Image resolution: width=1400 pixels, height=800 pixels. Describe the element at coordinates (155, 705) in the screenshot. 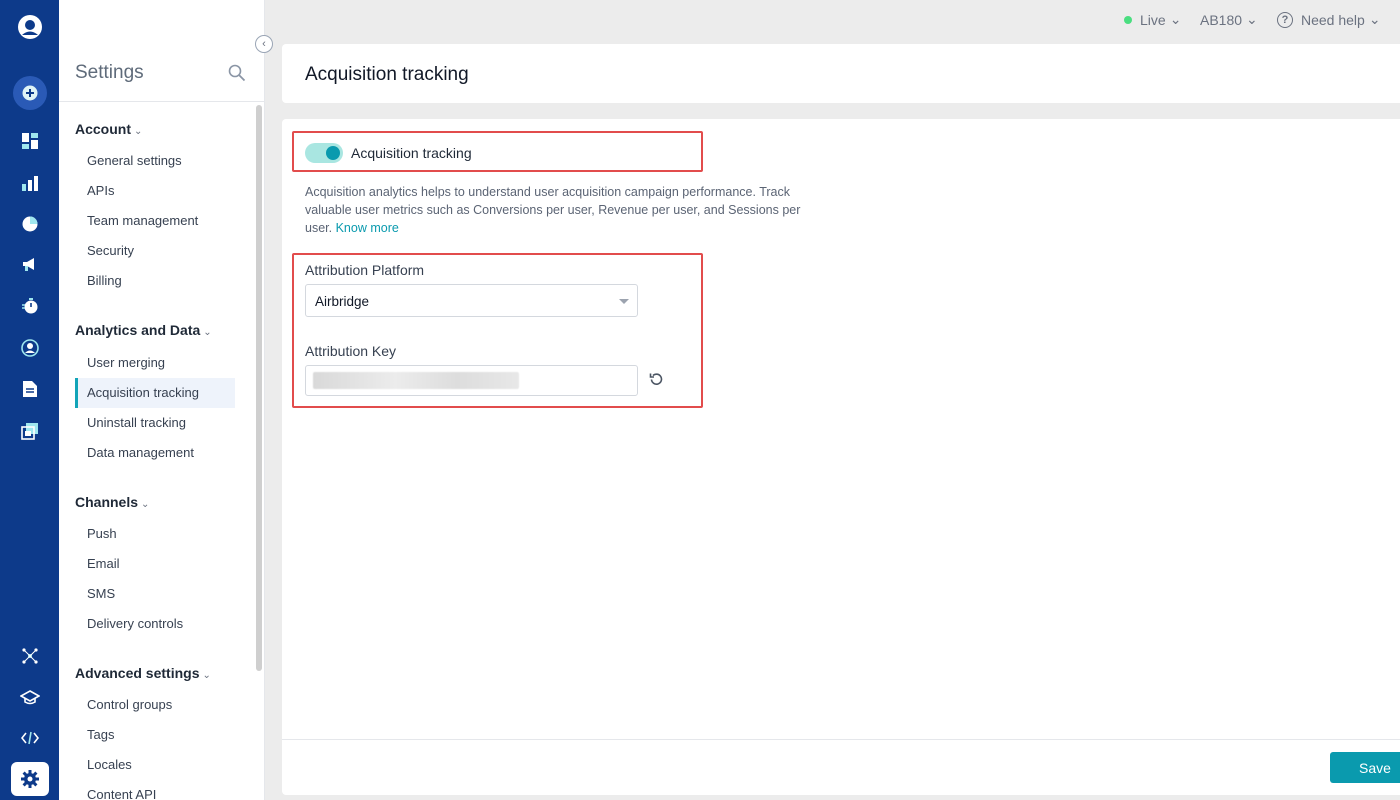

I see `sidebar-item-control-groups: Control groups` at that location.